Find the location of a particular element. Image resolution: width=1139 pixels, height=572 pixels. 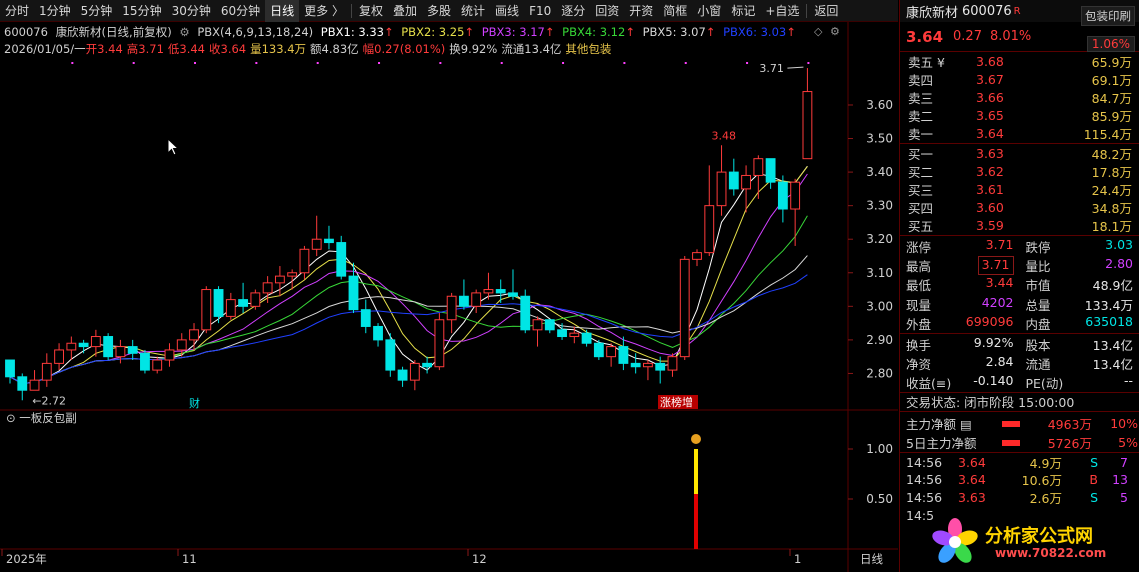

toolbar-item-12: 画线 is located at coordinates (507, 11).